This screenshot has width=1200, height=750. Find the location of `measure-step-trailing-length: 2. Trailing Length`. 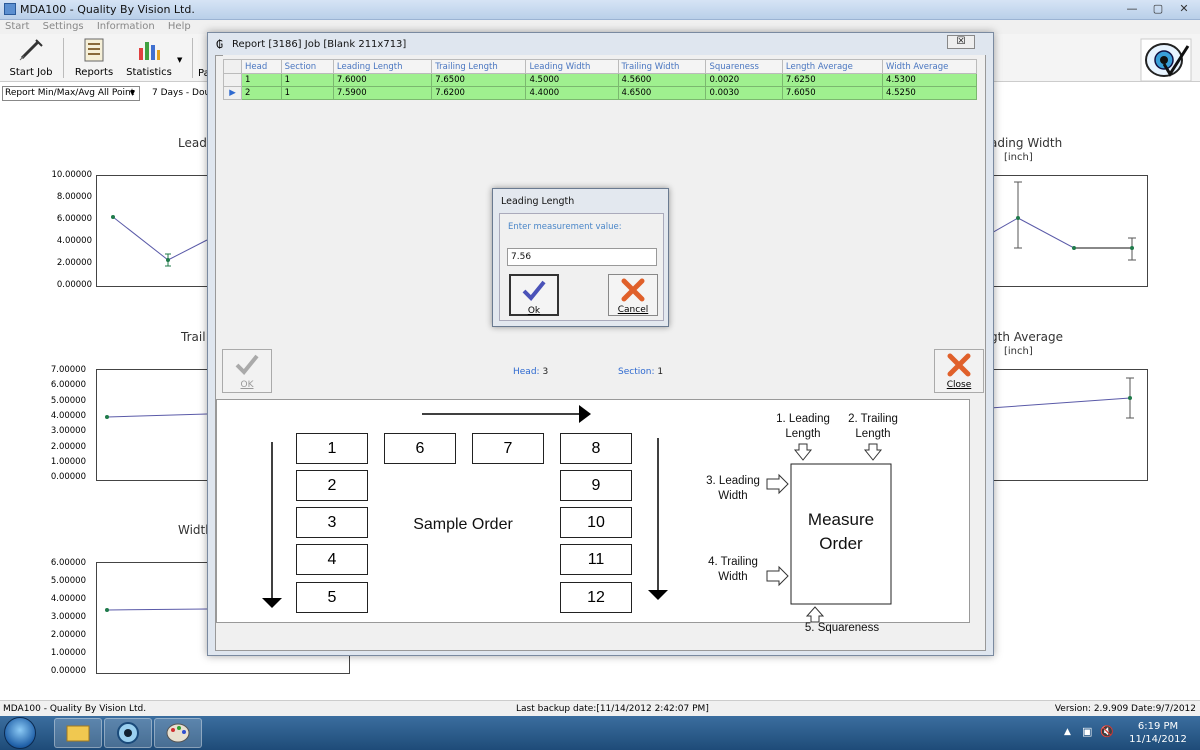

measure-step-trailing-length: 2. Trailing Length is located at coordinates (873, 426).